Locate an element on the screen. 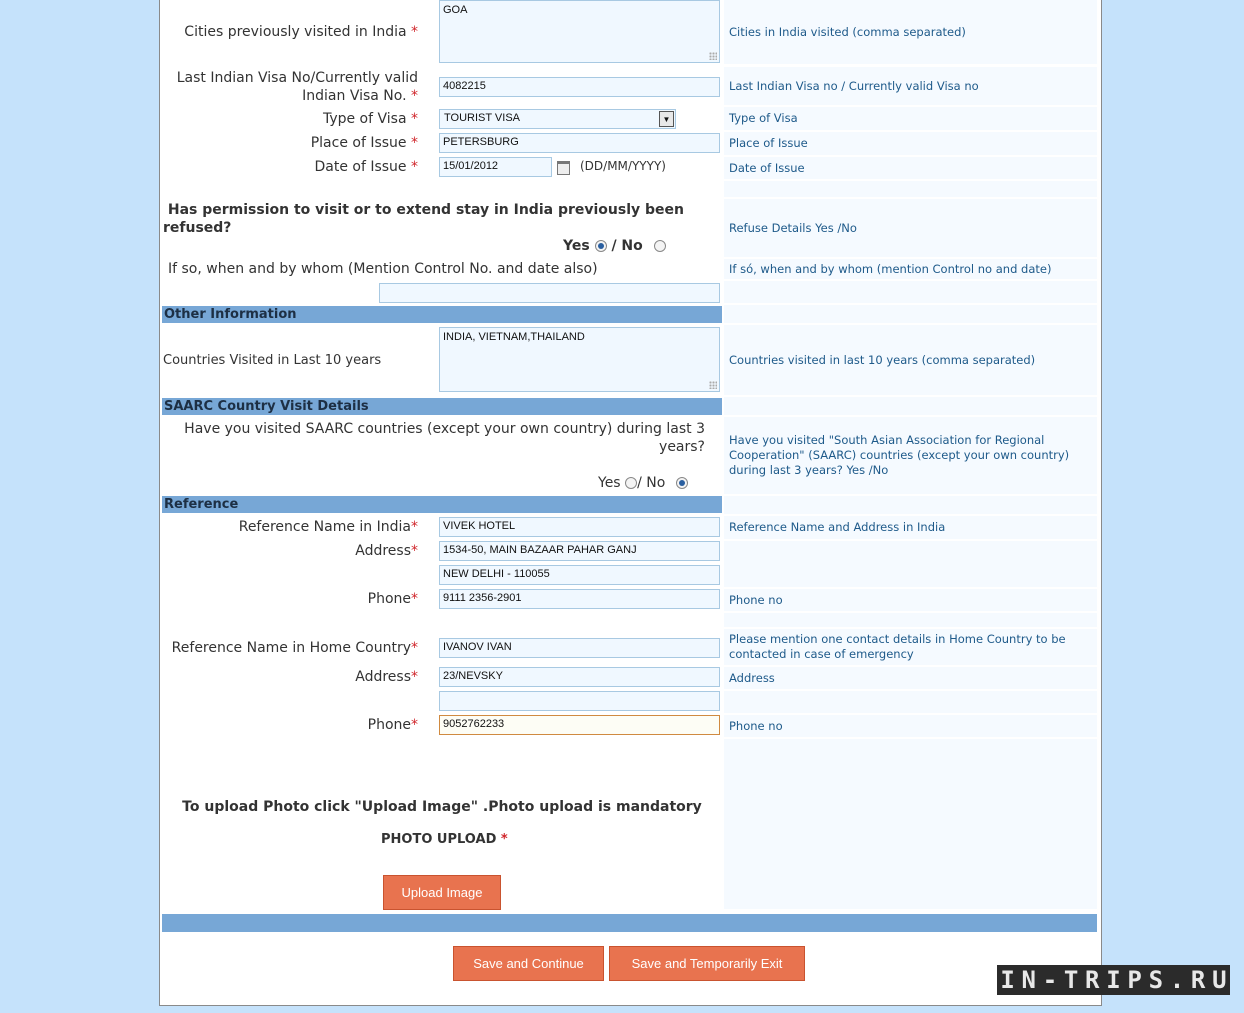 Image resolution: width=1244 pixels, height=1013 pixels. ref-india-name-input: VIVEK HOTEL is located at coordinates (579, 527).